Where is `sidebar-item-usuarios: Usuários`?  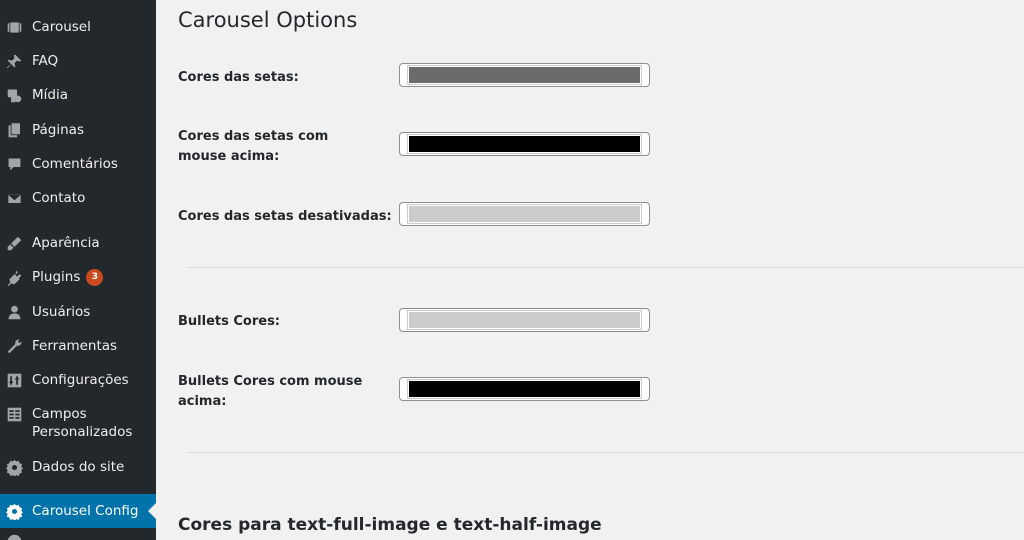
sidebar-item-usuarios: Usuários is located at coordinates (78, 312).